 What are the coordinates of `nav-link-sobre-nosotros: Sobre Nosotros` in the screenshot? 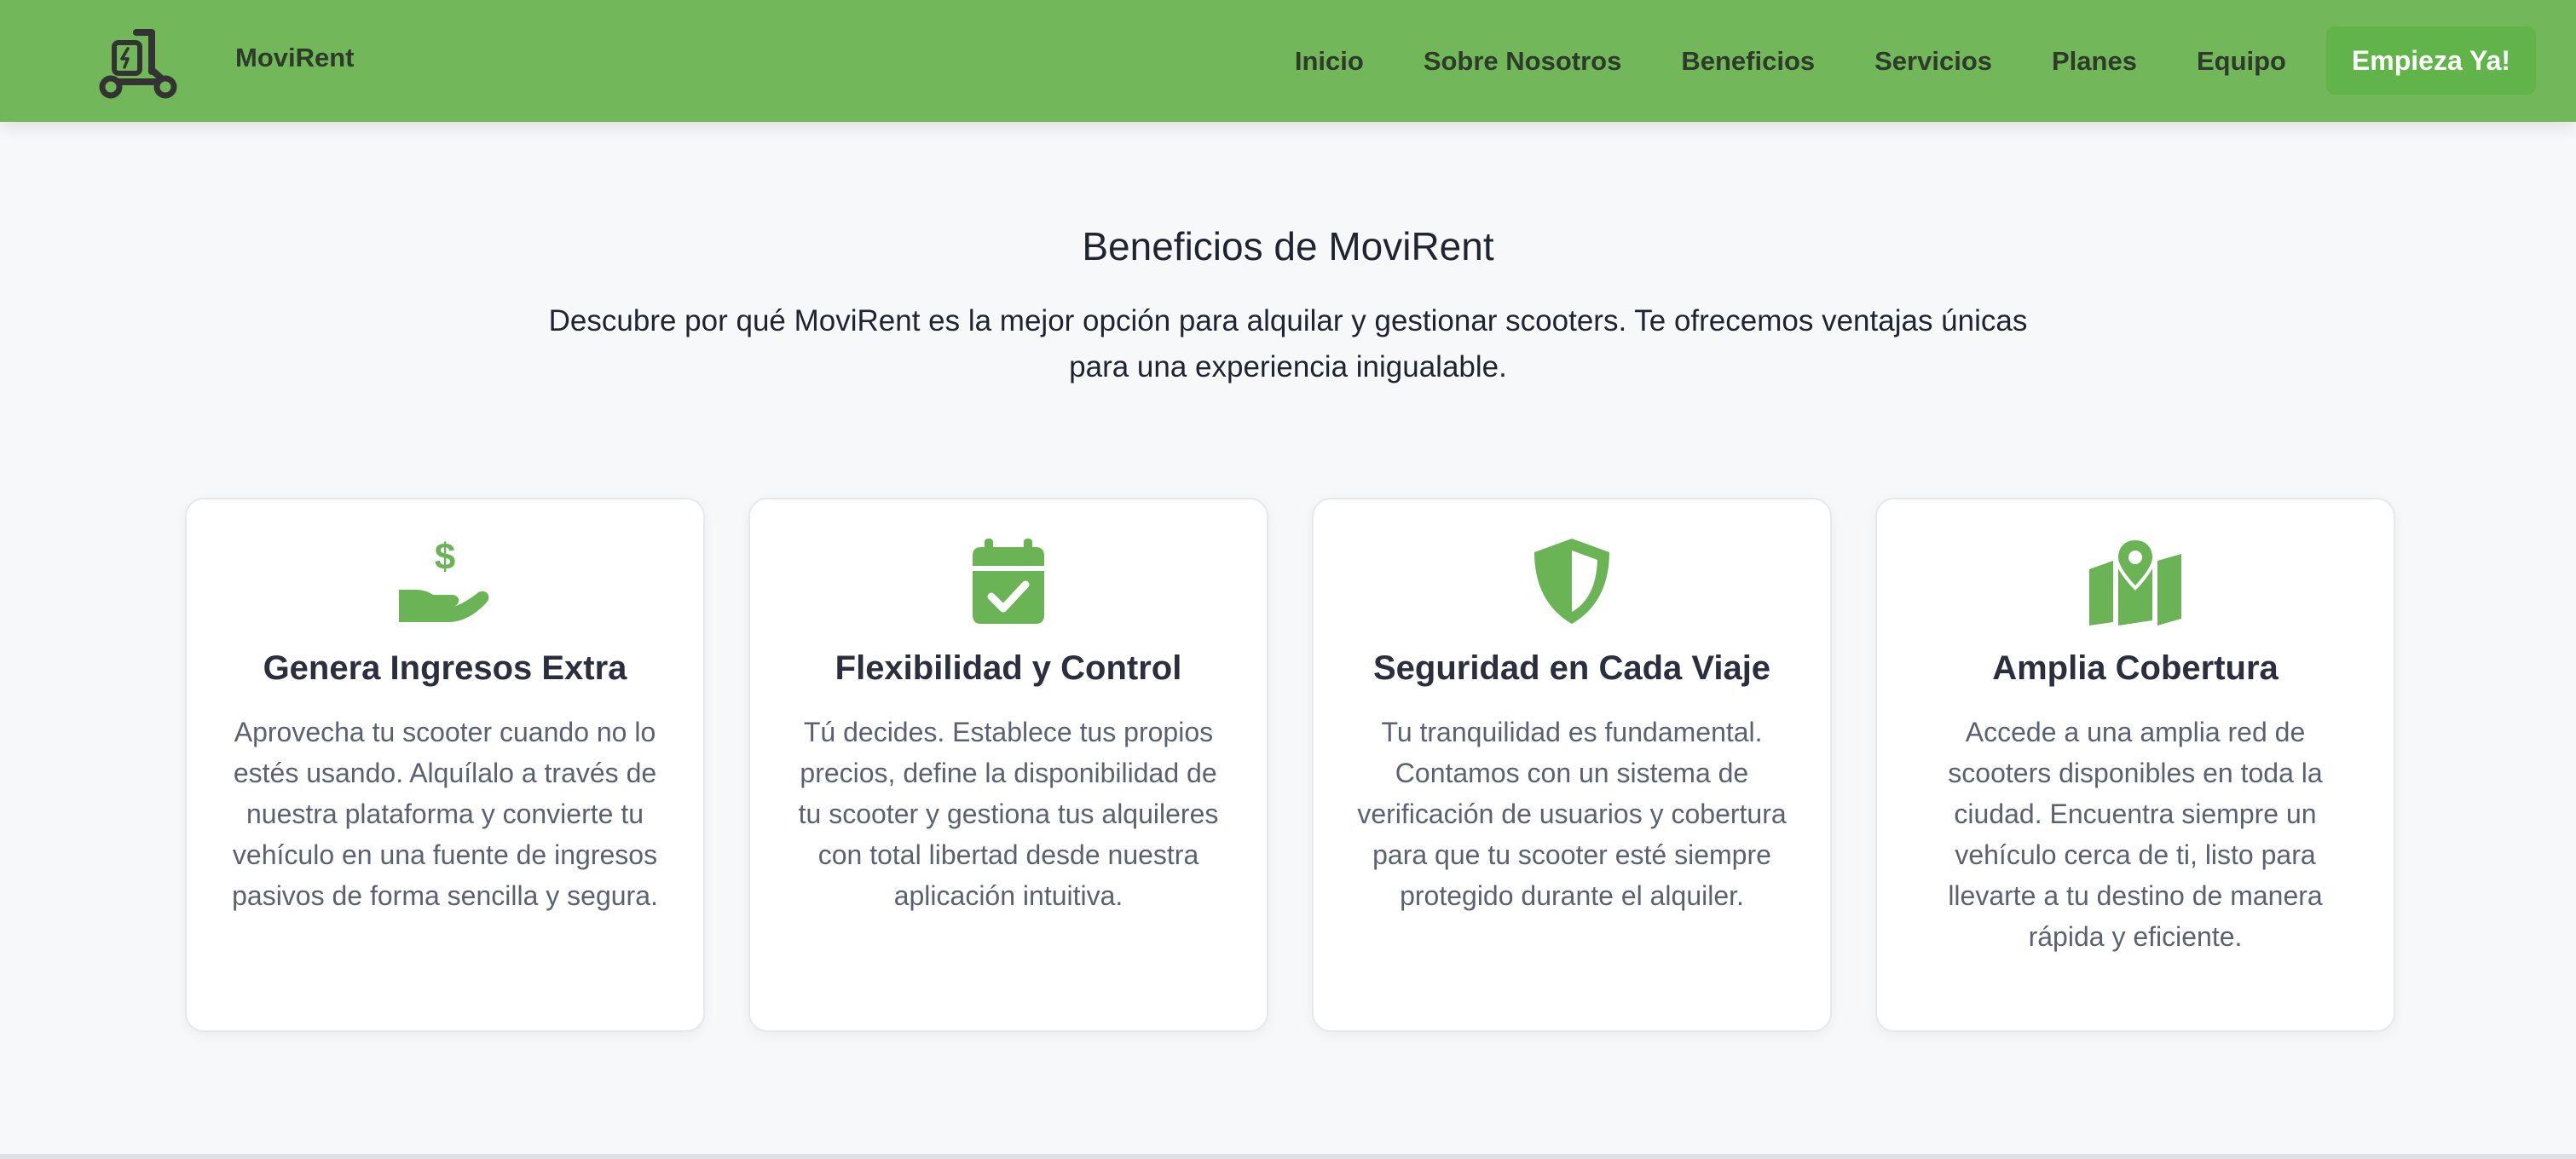 It's located at (1523, 61).